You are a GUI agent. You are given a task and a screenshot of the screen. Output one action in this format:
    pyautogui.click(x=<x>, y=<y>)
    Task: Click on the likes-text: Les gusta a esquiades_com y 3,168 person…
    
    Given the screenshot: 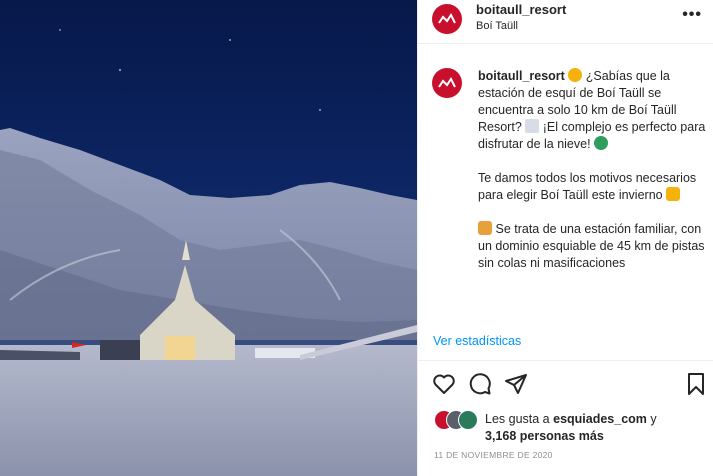 What is the action you would take?
    pyautogui.click(x=595, y=428)
    